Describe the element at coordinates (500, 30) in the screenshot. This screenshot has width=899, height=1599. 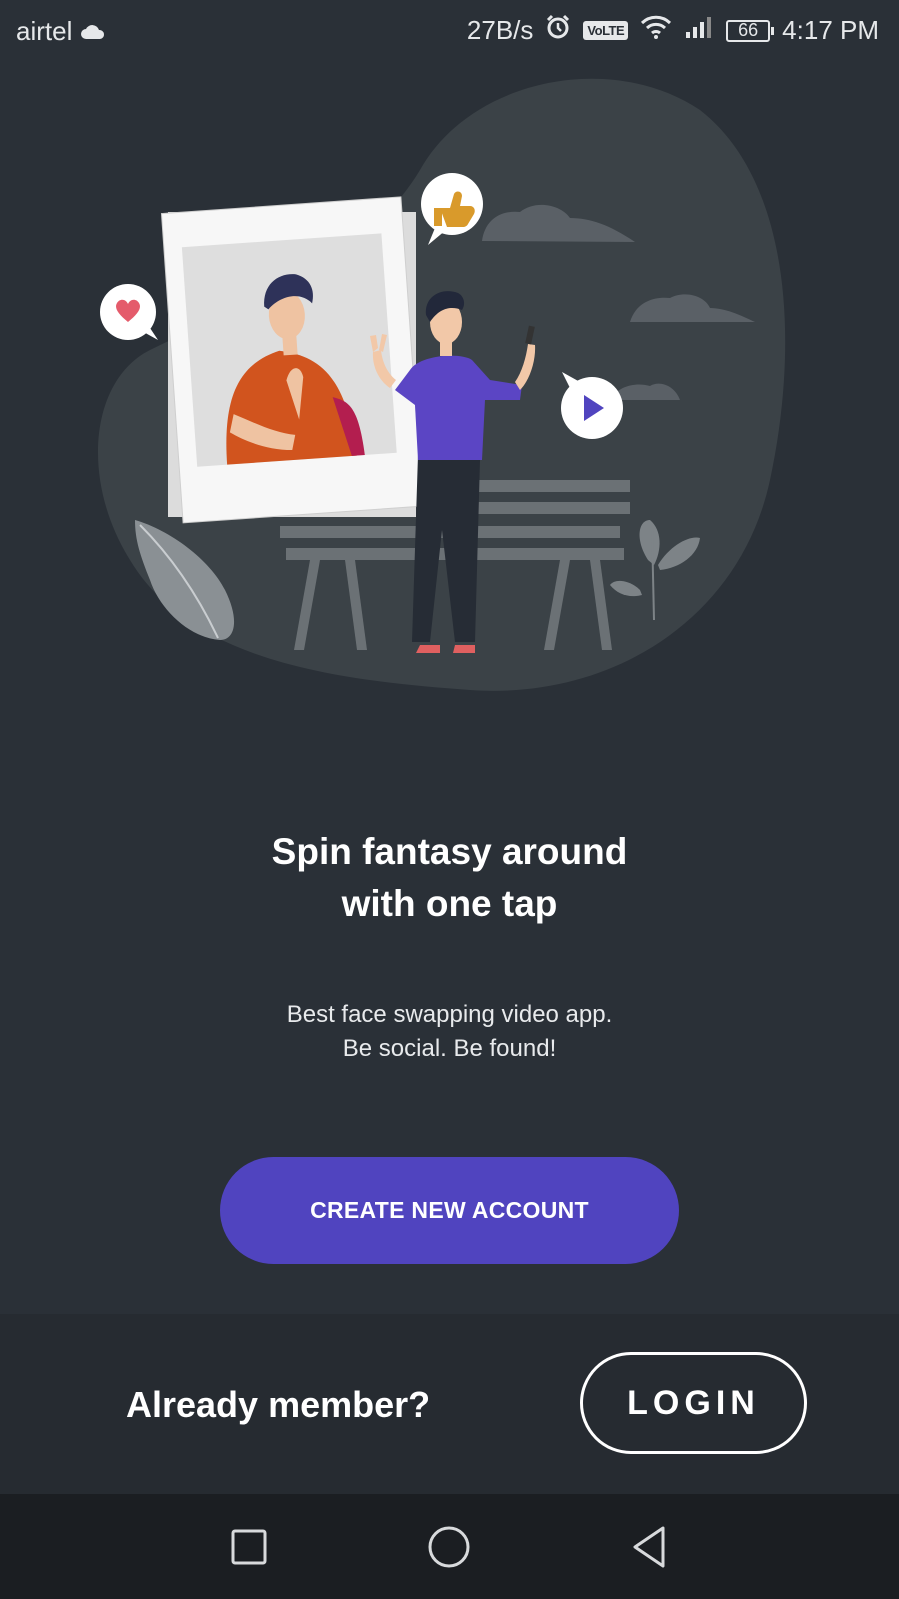
I see `net-speed: 27B/s` at that location.